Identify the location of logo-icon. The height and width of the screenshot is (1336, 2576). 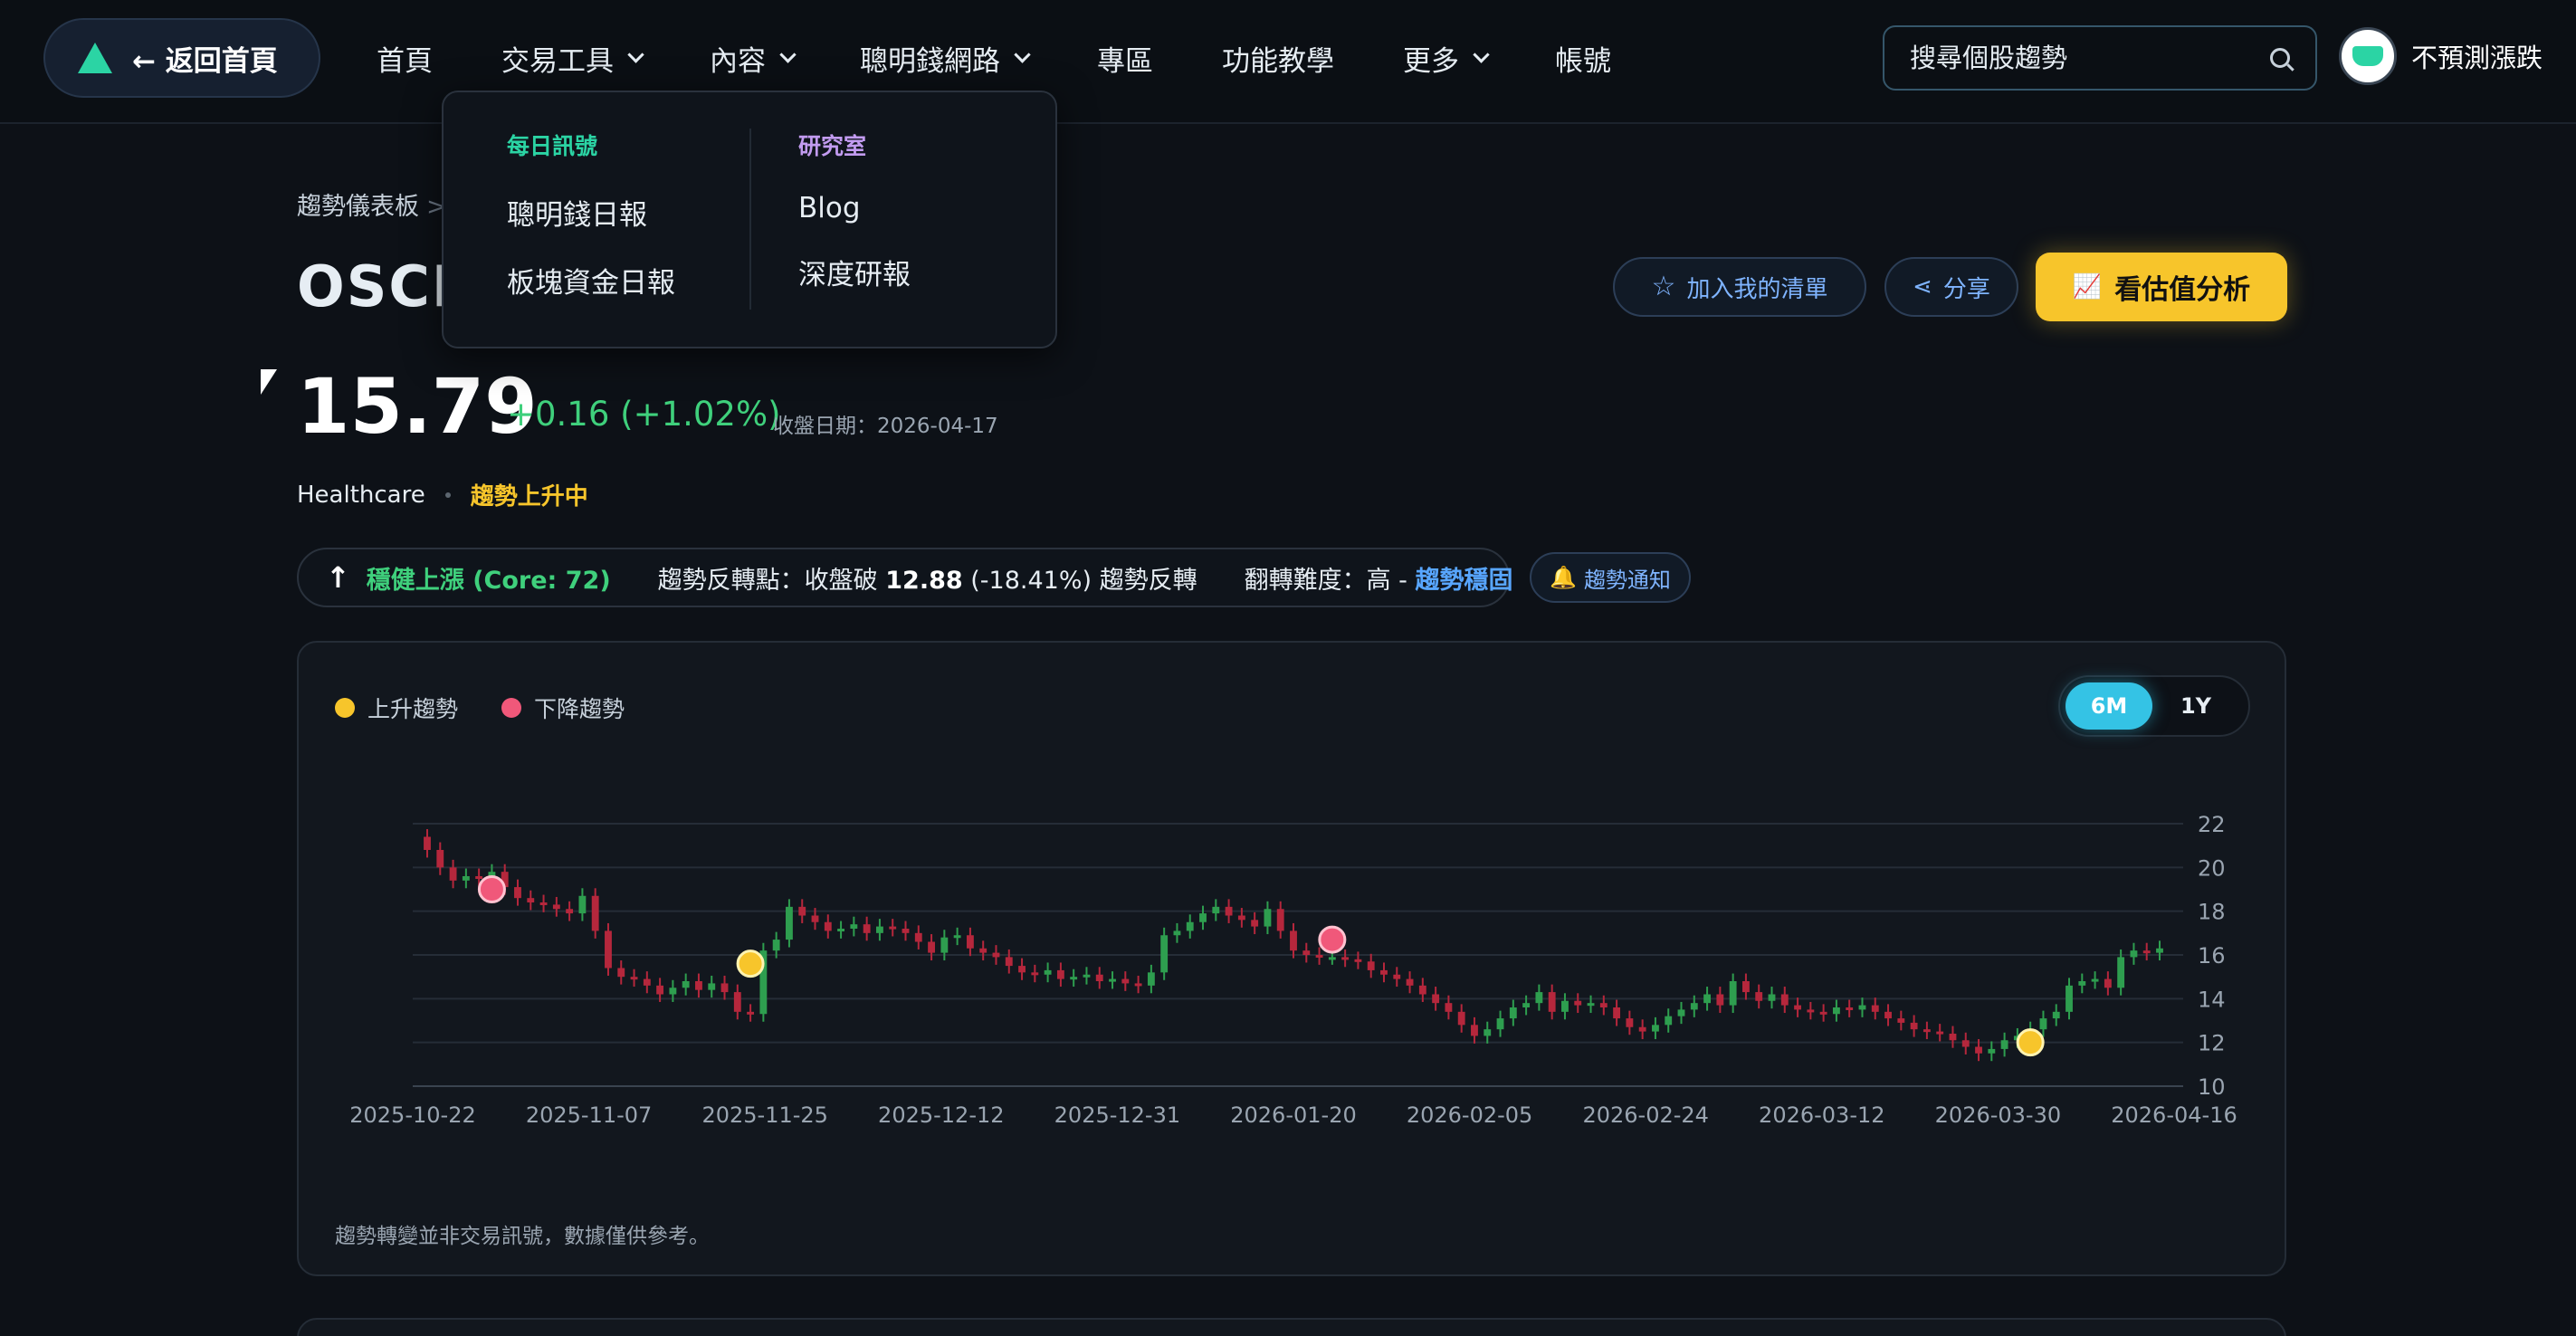
(95, 58).